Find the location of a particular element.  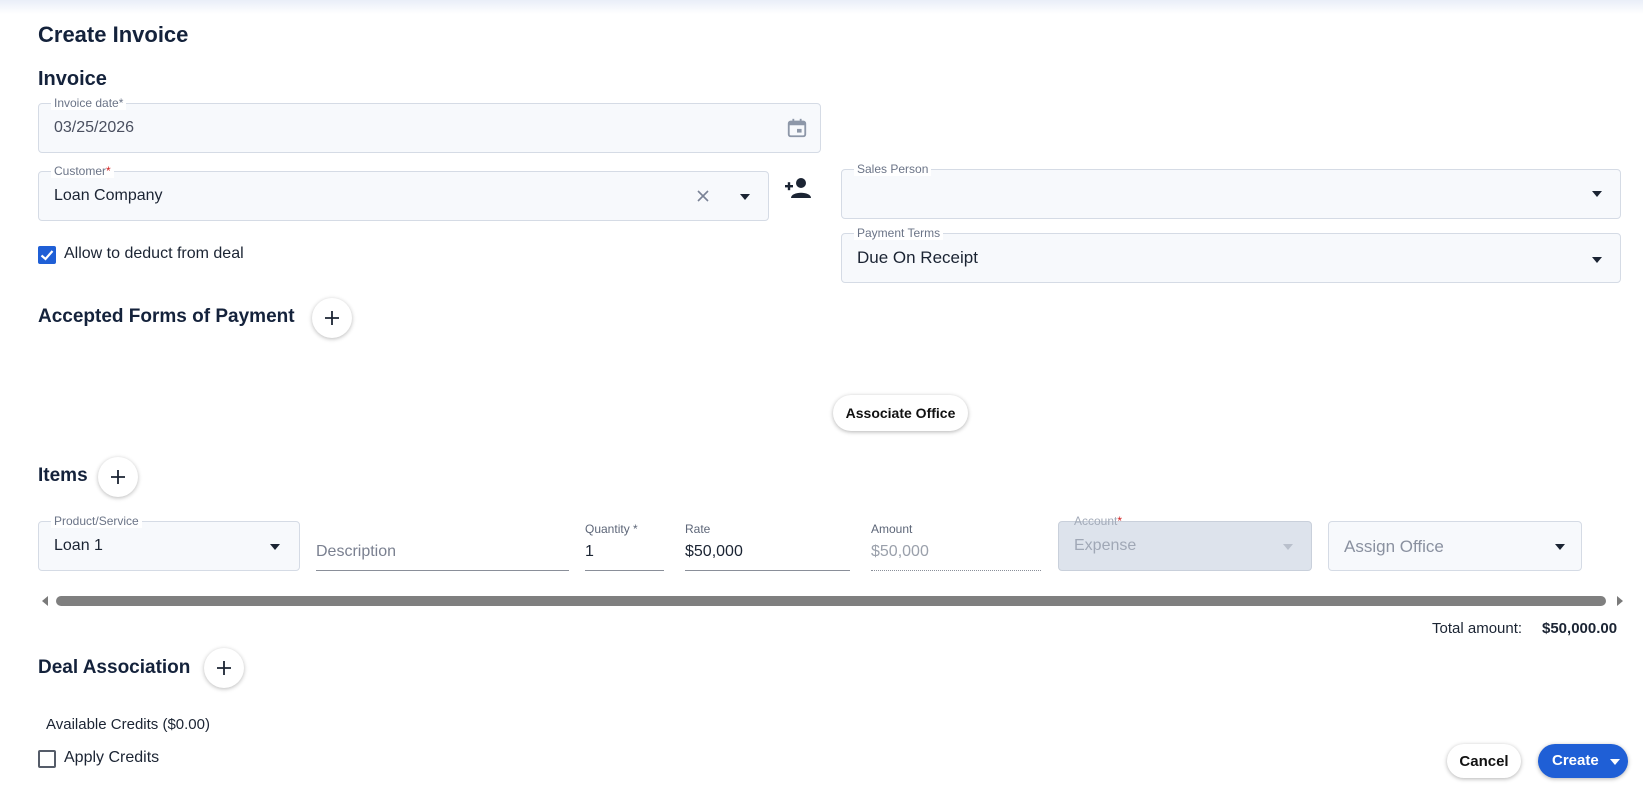

checkmark-icon is located at coordinates (47, 255).